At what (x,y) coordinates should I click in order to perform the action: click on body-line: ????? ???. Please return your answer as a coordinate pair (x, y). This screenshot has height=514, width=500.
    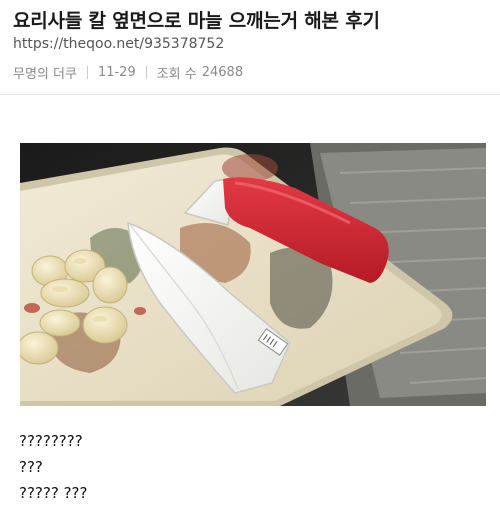
    Looking at the image, I should click on (53, 493).